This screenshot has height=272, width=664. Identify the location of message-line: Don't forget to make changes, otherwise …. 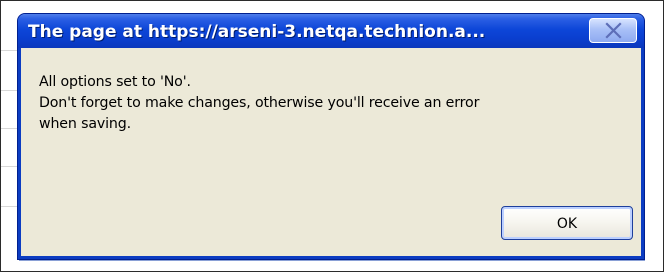
(259, 103).